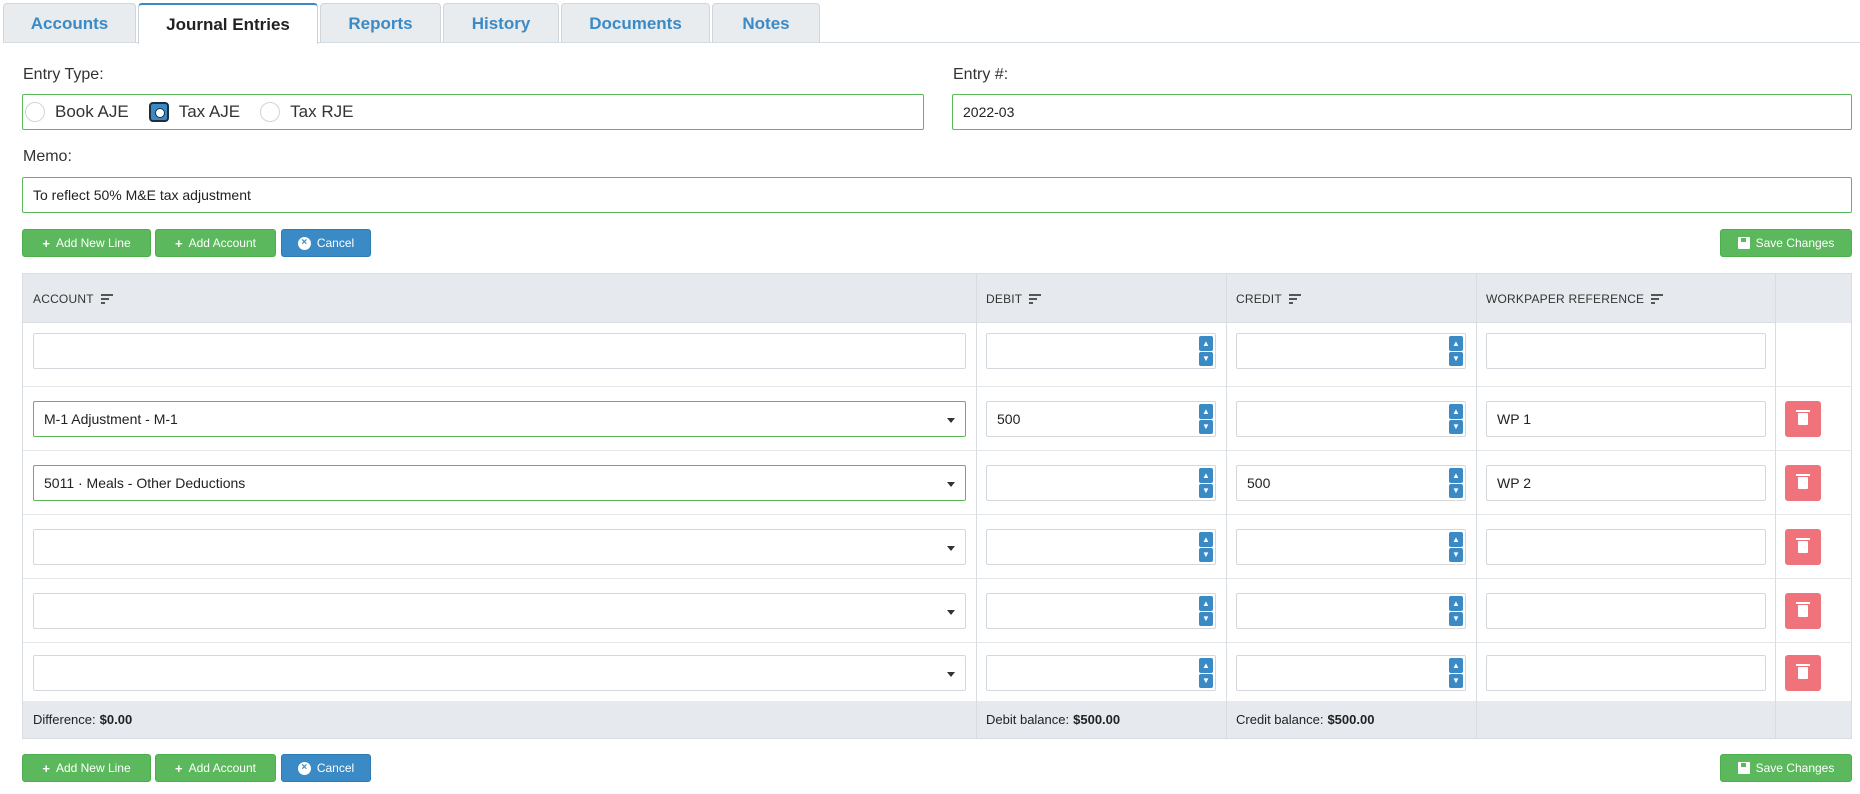  I want to click on workpaper-input: WP 2, so click(1626, 483).